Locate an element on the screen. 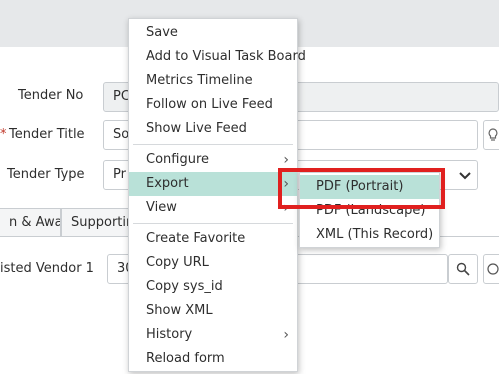  tender-title-label: Tender Title is located at coordinates (47, 134).